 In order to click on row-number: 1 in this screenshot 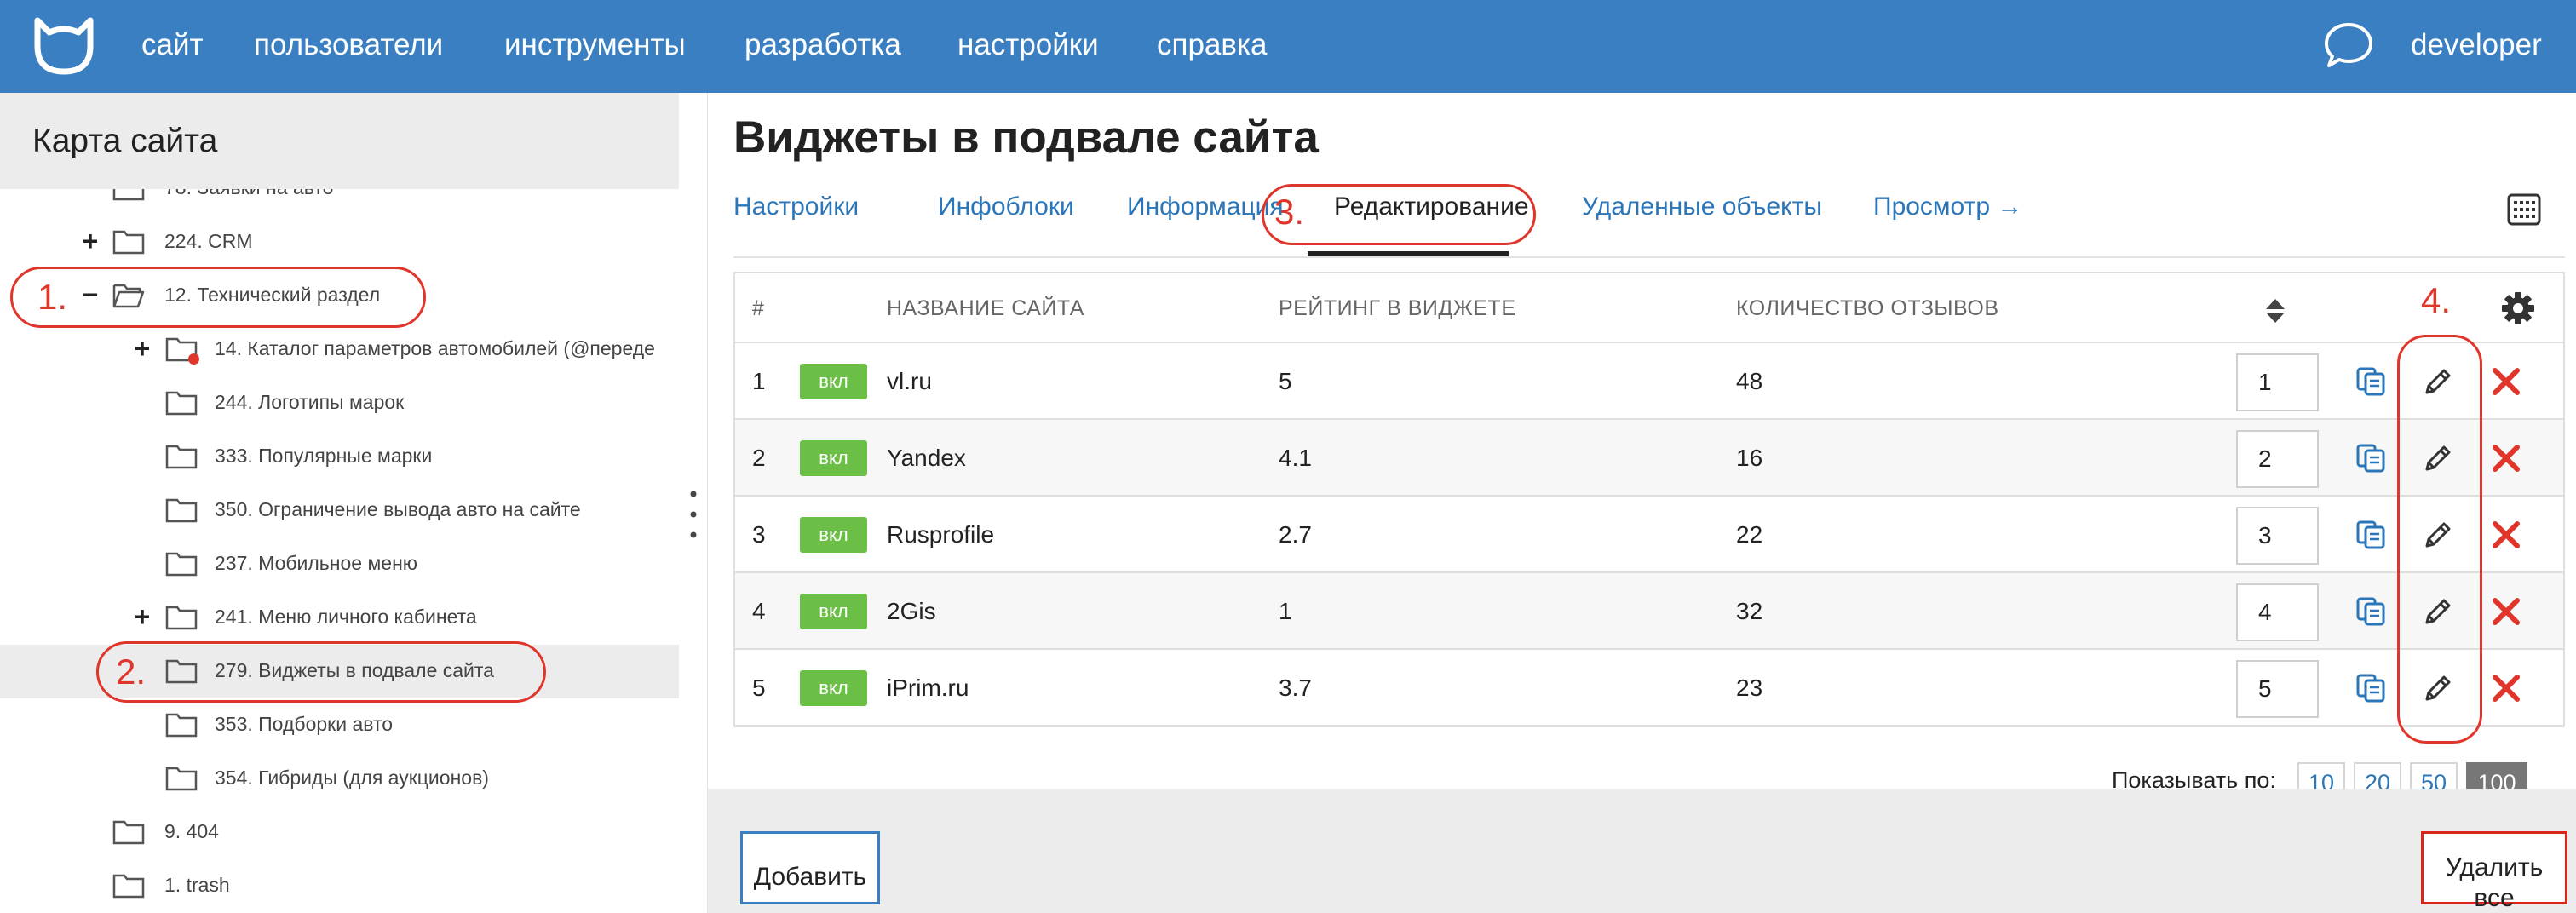, I will do `click(759, 381)`.